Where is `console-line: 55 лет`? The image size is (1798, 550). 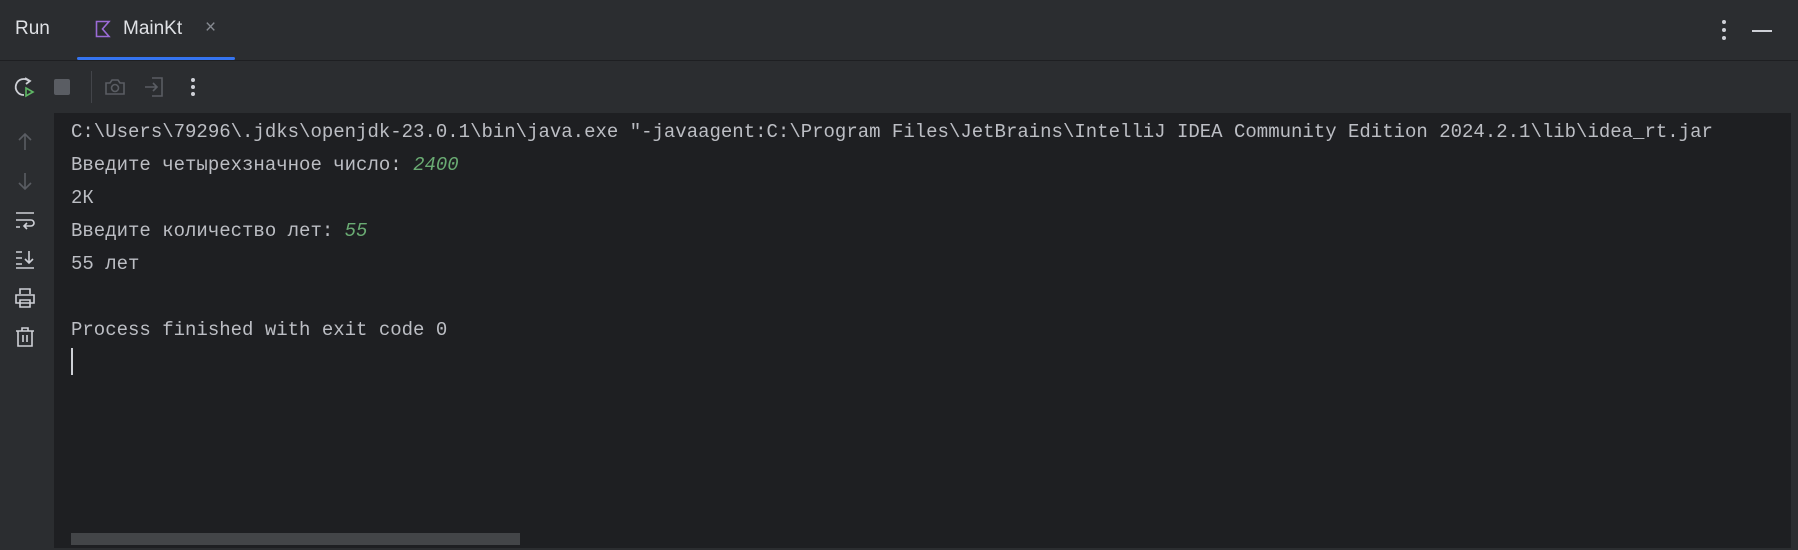
console-line: 55 лет is located at coordinates (105, 264).